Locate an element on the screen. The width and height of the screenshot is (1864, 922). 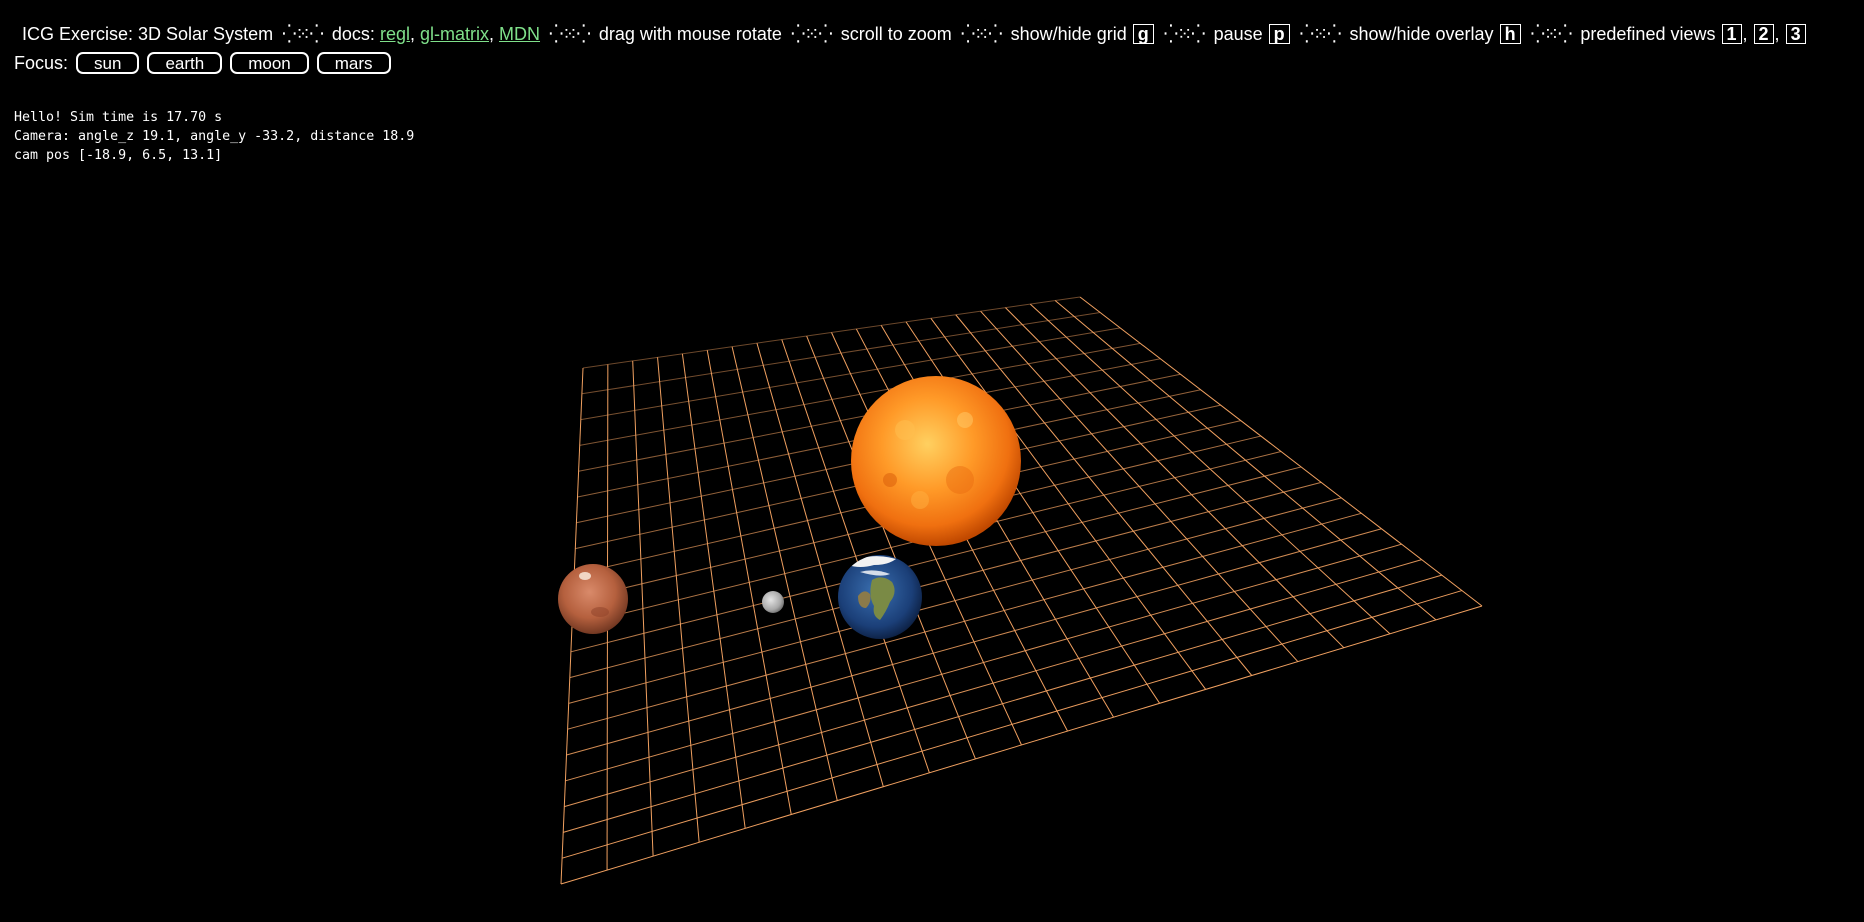
camera-position-text: cam pos [-18.9, 6.5, 13.1] is located at coordinates (118, 155).